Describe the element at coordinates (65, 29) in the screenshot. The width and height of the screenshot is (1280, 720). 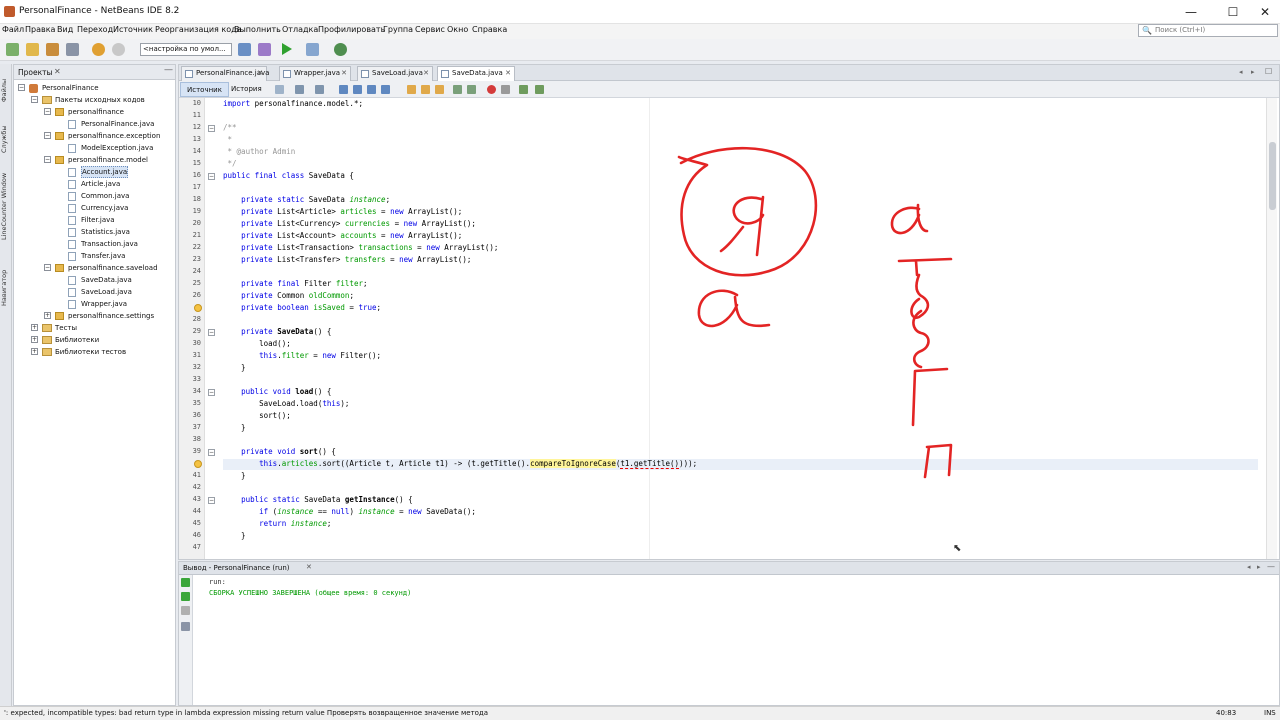
I see `menu-view: Вид` at that location.